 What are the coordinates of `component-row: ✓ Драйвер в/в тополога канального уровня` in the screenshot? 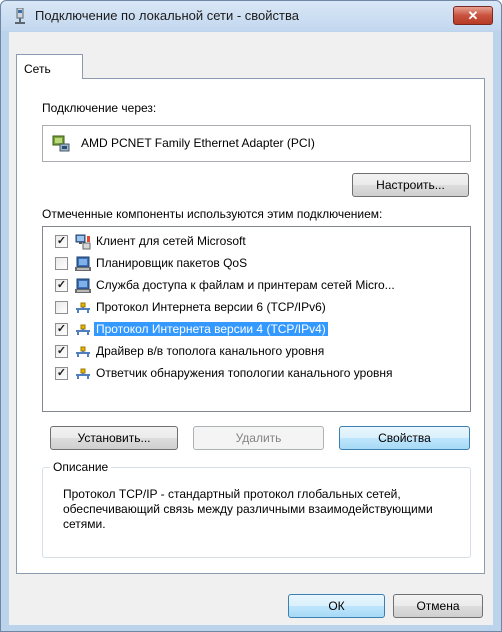 It's located at (256, 352).